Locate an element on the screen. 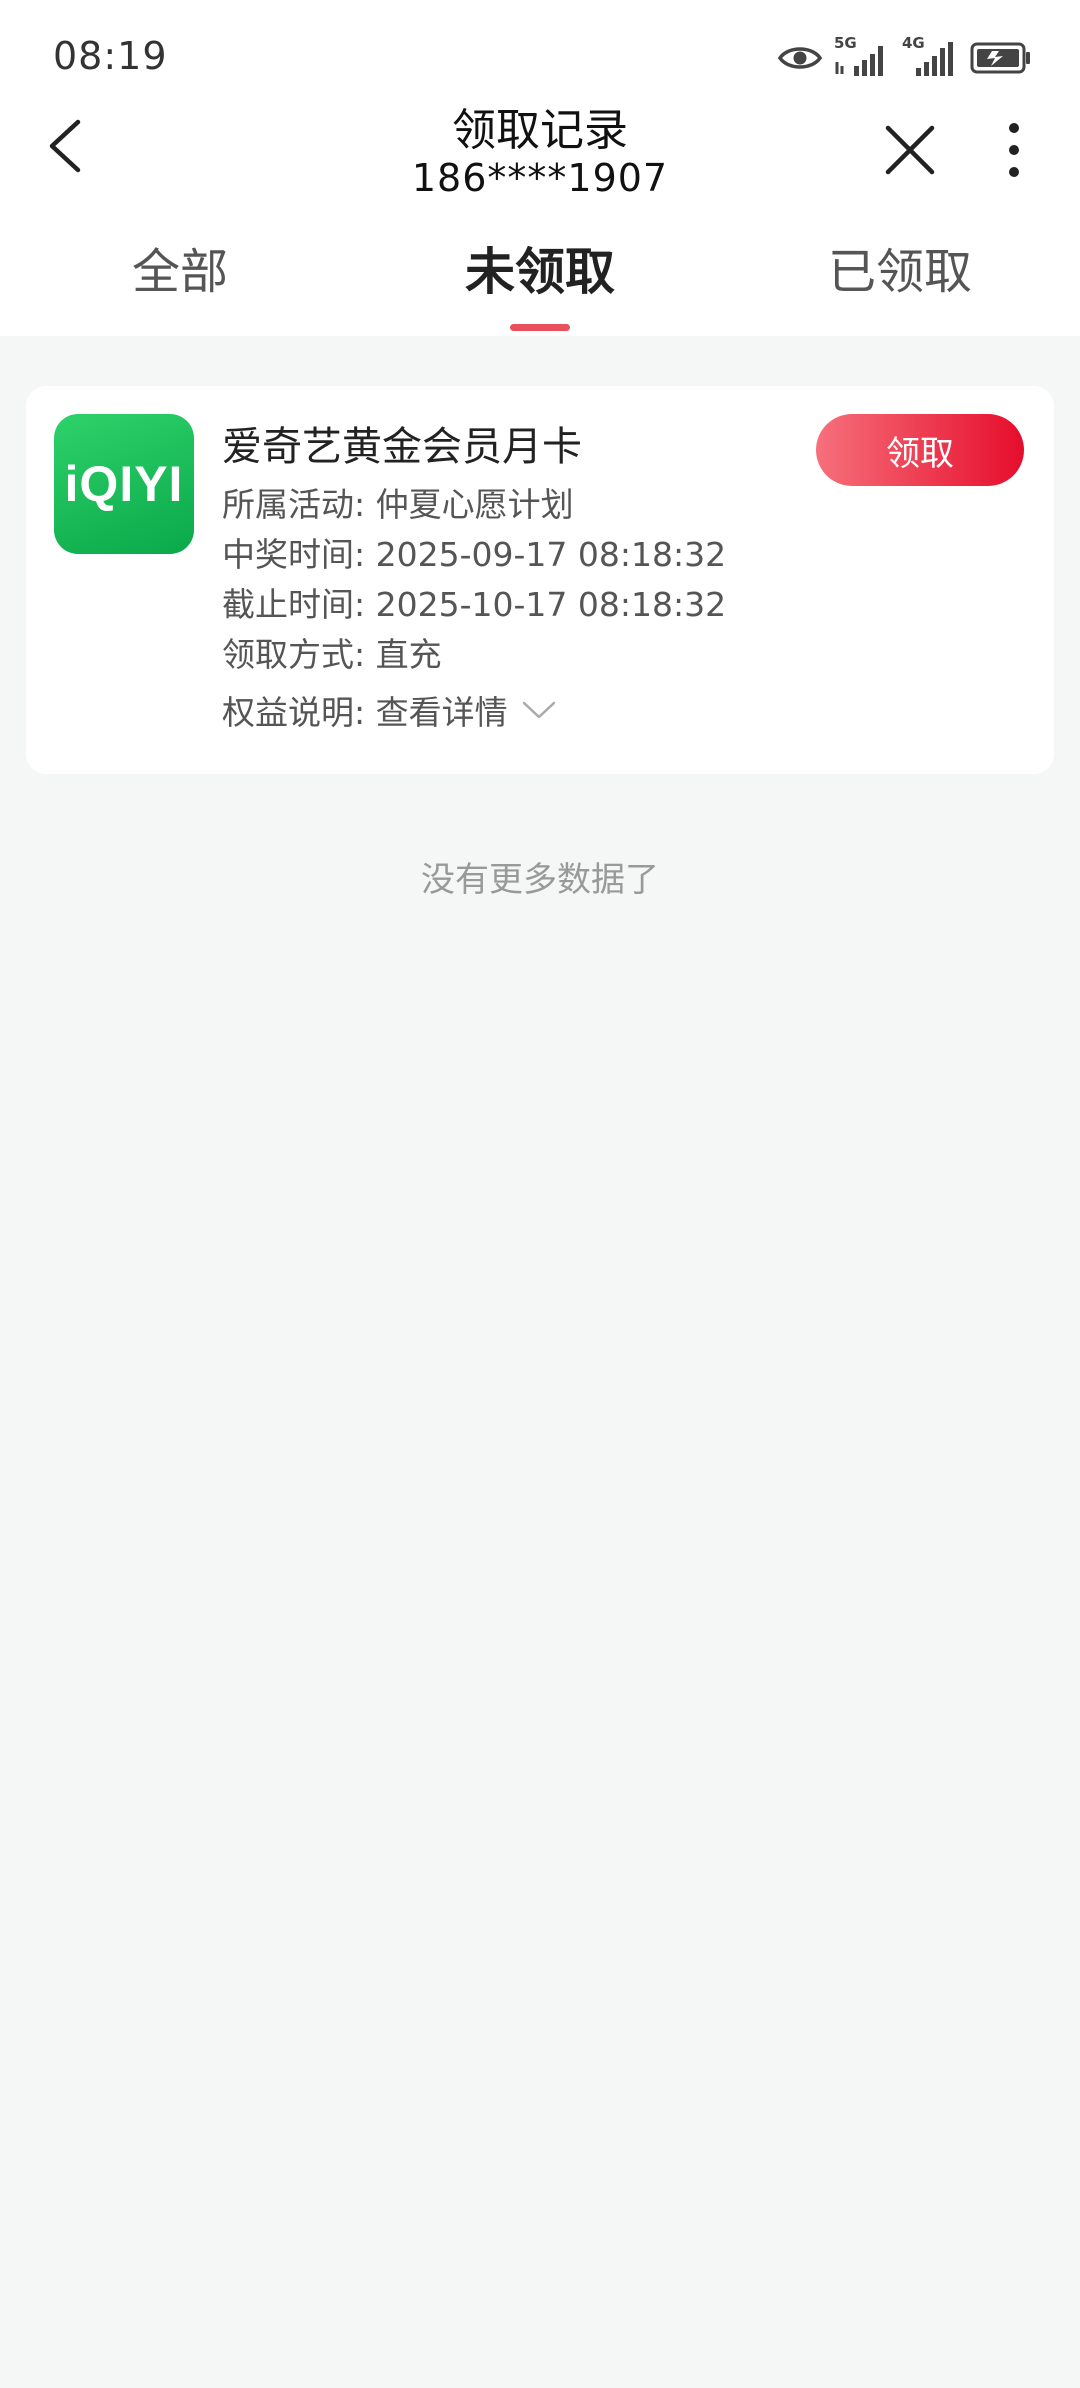 The height and width of the screenshot is (2388, 1080). method-row: 领取方式: 直充 is located at coordinates (332, 652).